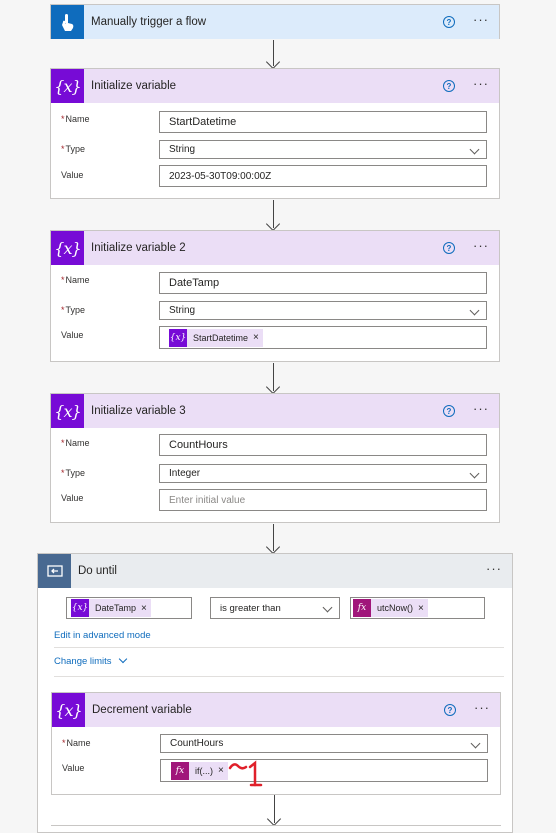 This screenshot has height=833, width=556. What do you see at coordinates (323, 283) in the screenshot?
I see `name-field: DateTamp` at bounding box center [323, 283].